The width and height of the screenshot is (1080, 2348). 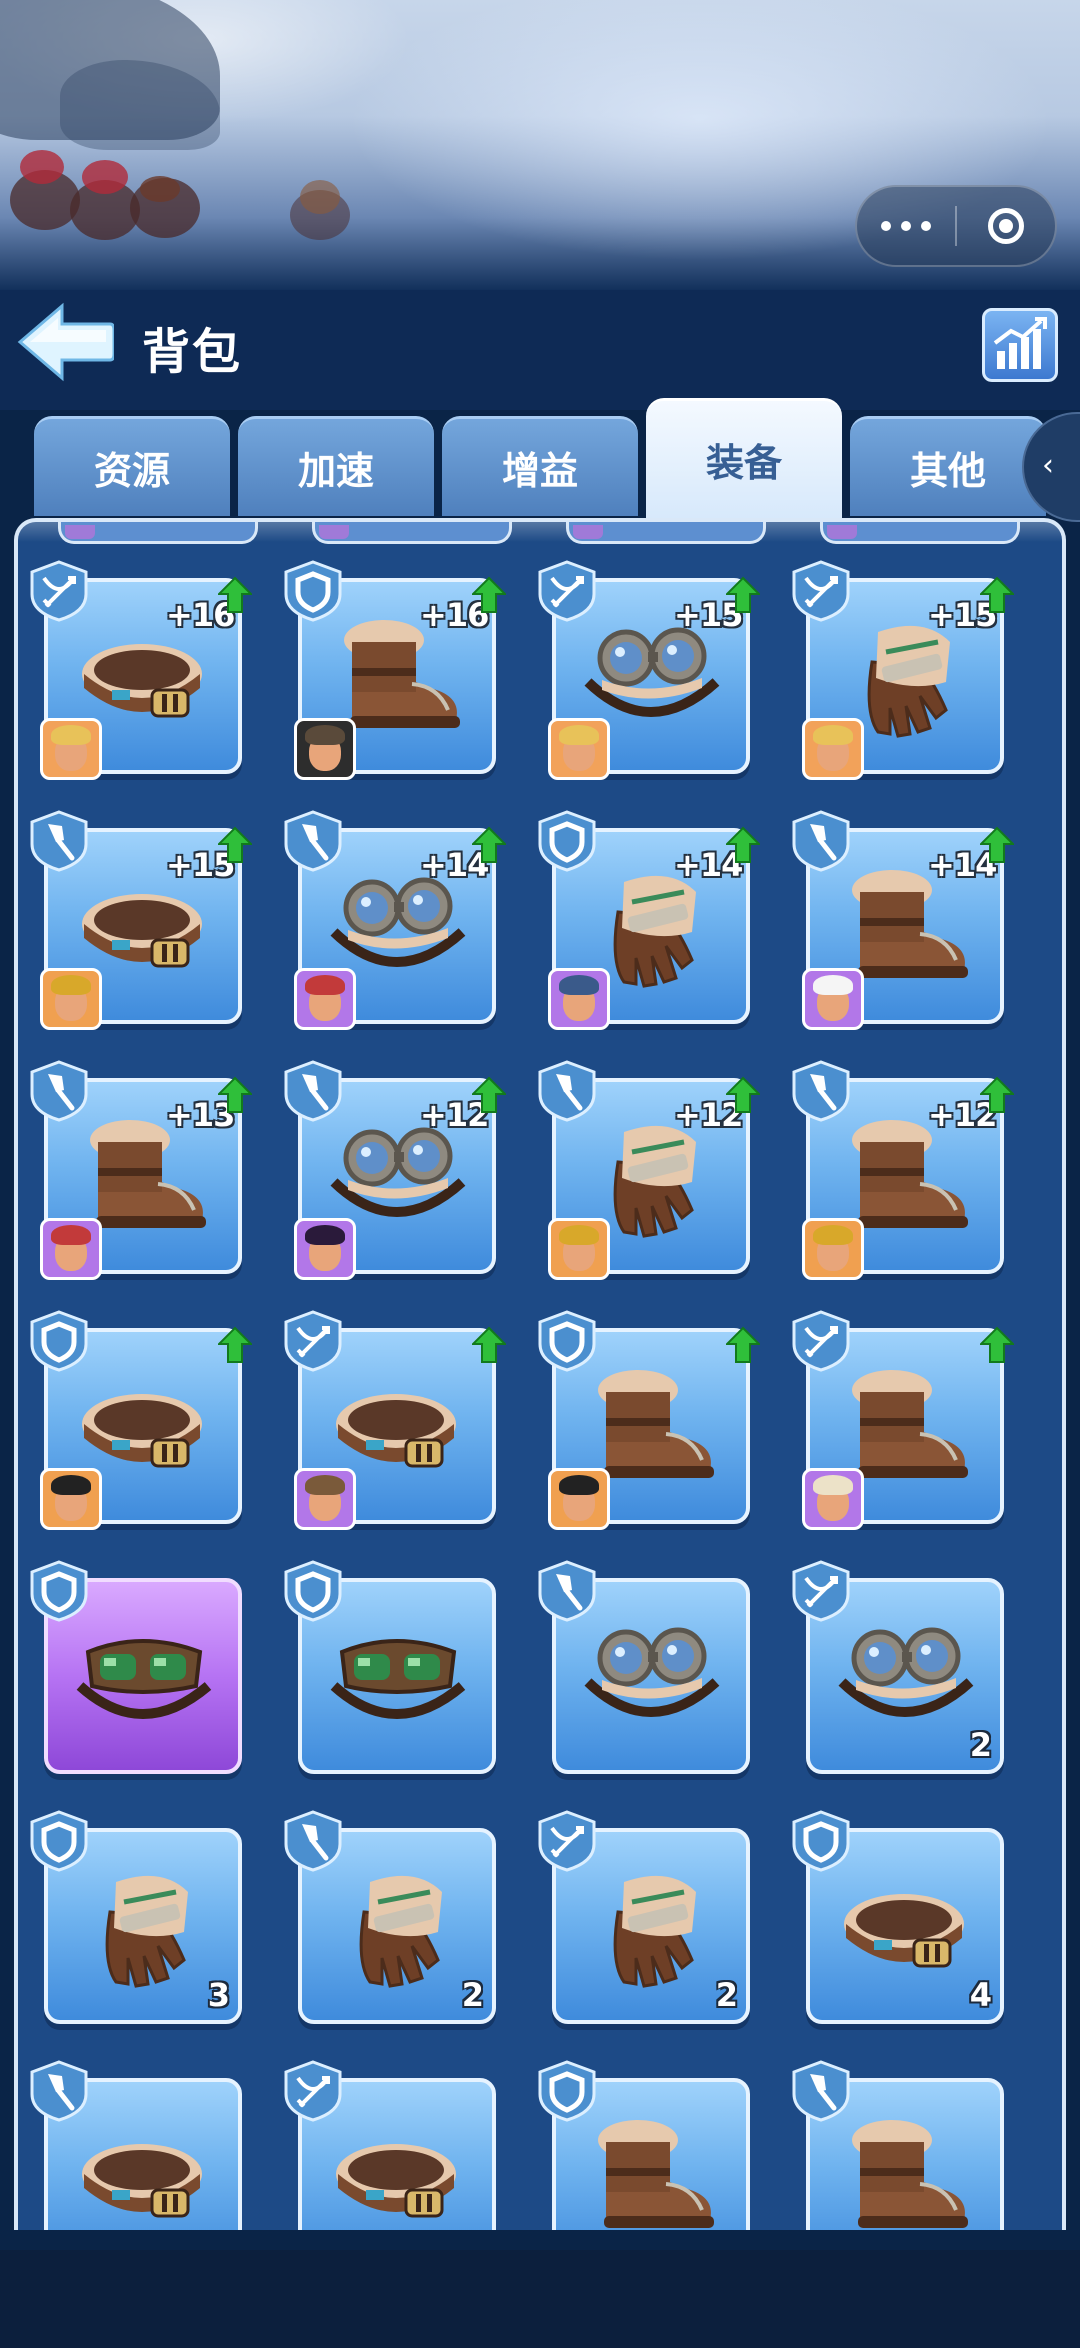 What do you see at coordinates (980, 1995) in the screenshot?
I see `item-count-label: 4` at bounding box center [980, 1995].